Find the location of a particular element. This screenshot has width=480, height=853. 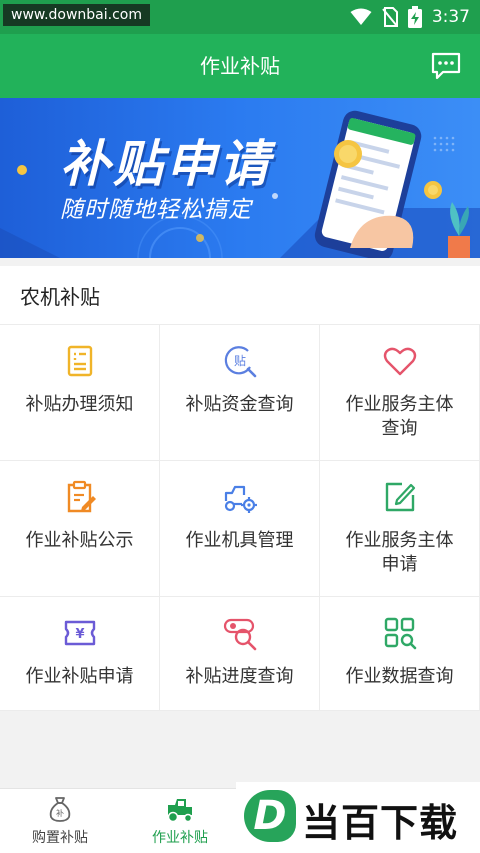

nav-label: 购置补贴 is located at coordinates (60, 838).